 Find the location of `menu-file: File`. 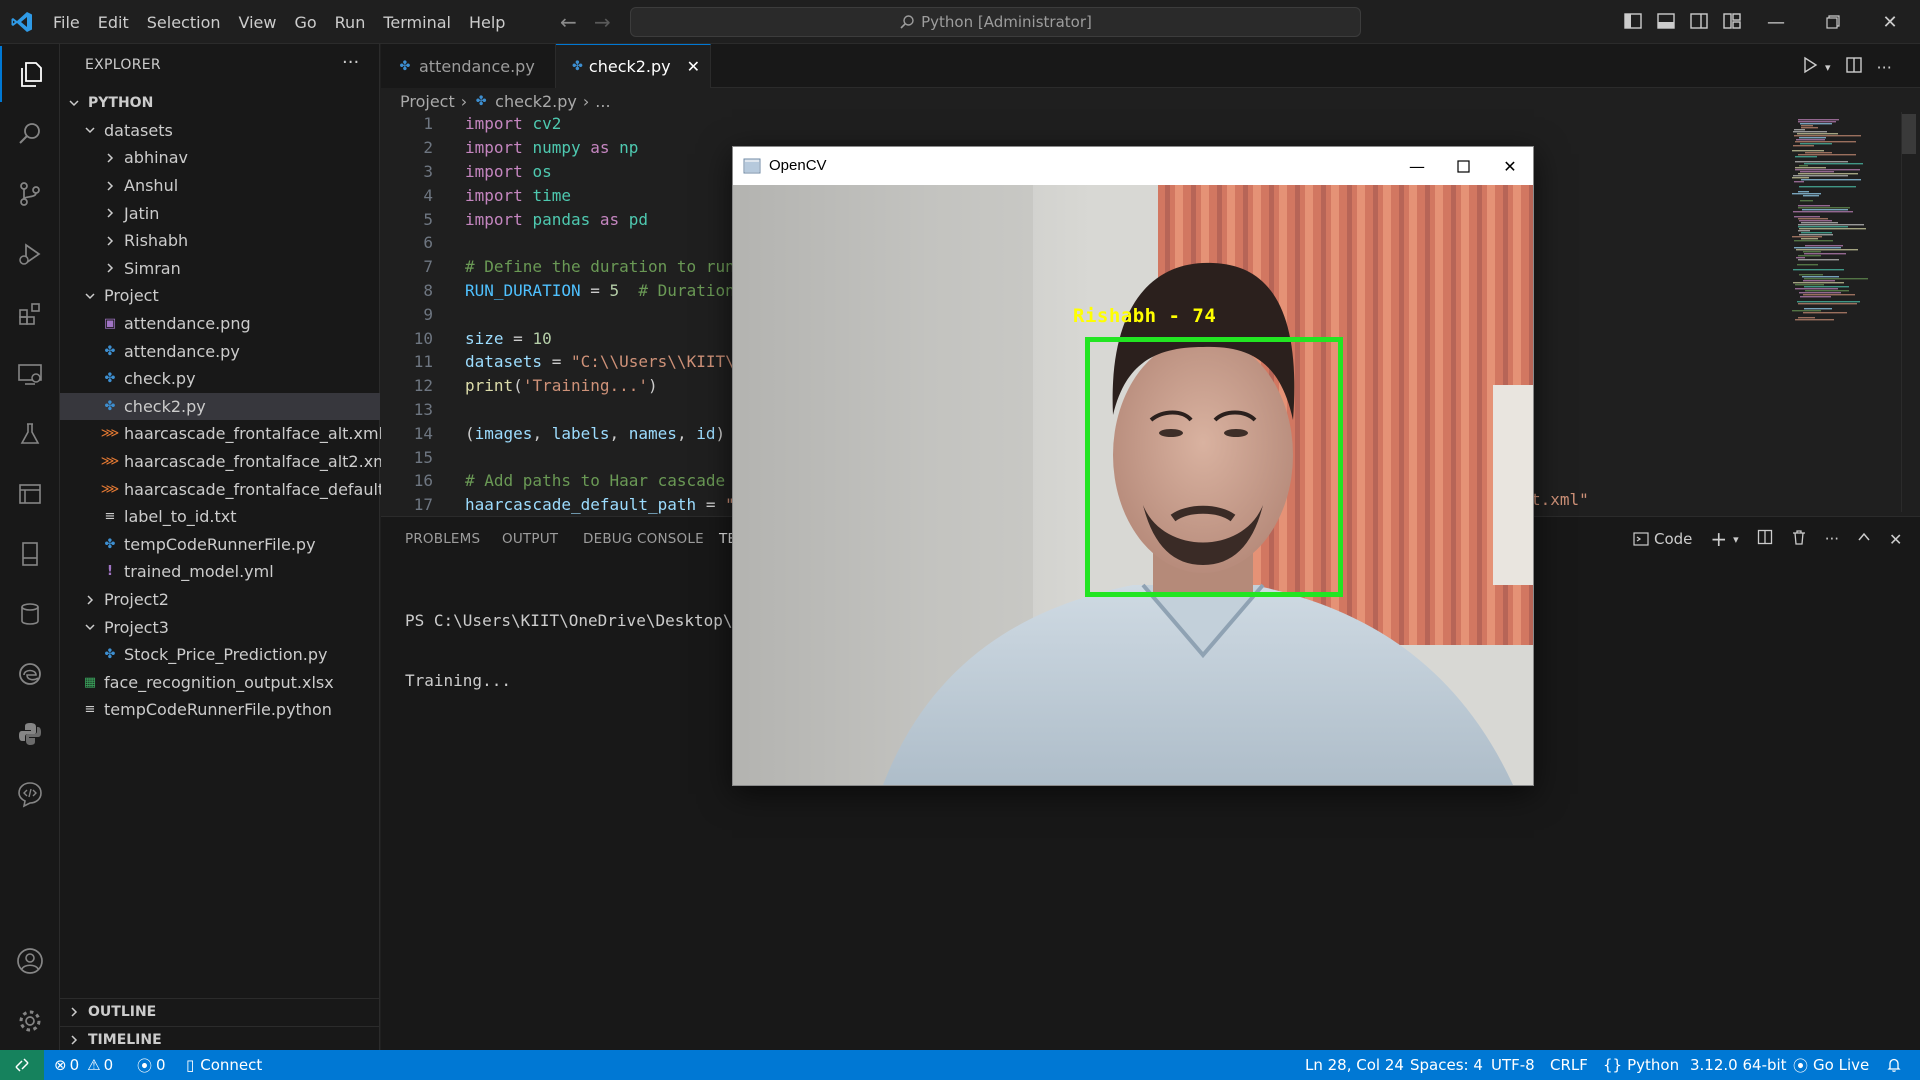

menu-file: File is located at coordinates (66, 22).